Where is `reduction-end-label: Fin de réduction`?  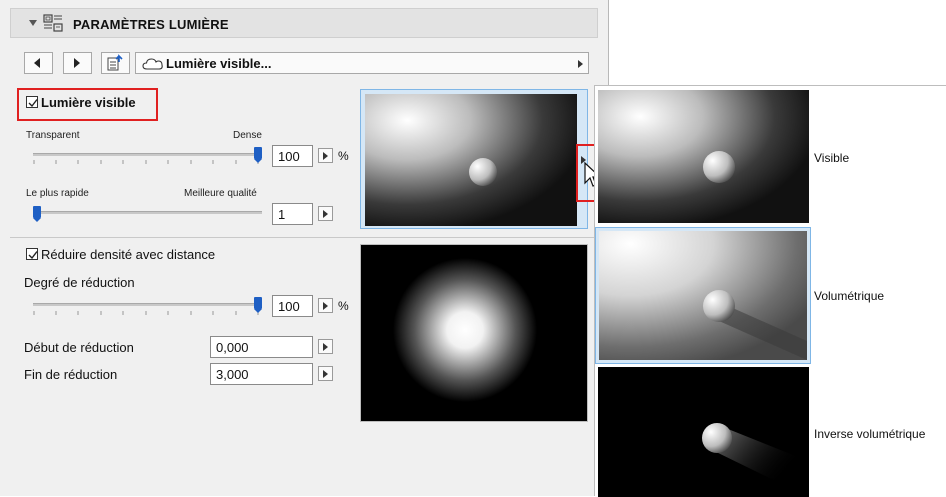 reduction-end-label: Fin de réduction is located at coordinates (71, 374).